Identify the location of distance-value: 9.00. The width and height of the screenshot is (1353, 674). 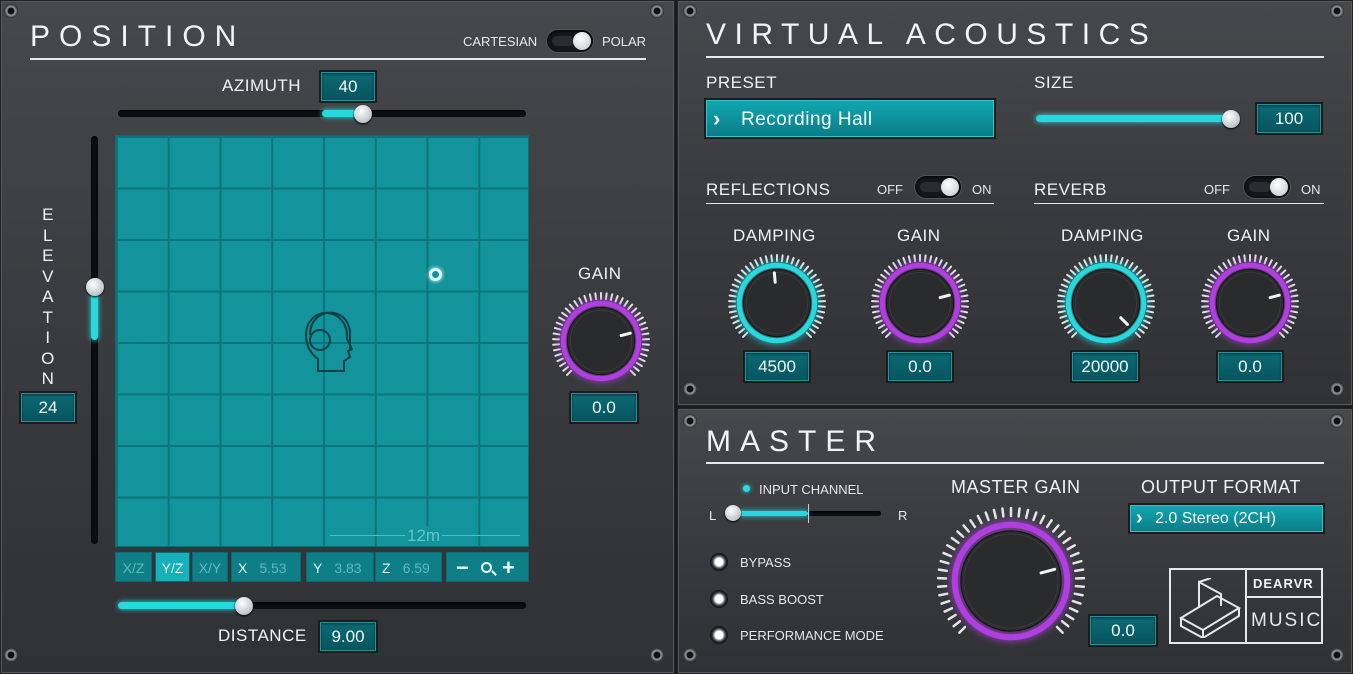
(348, 636).